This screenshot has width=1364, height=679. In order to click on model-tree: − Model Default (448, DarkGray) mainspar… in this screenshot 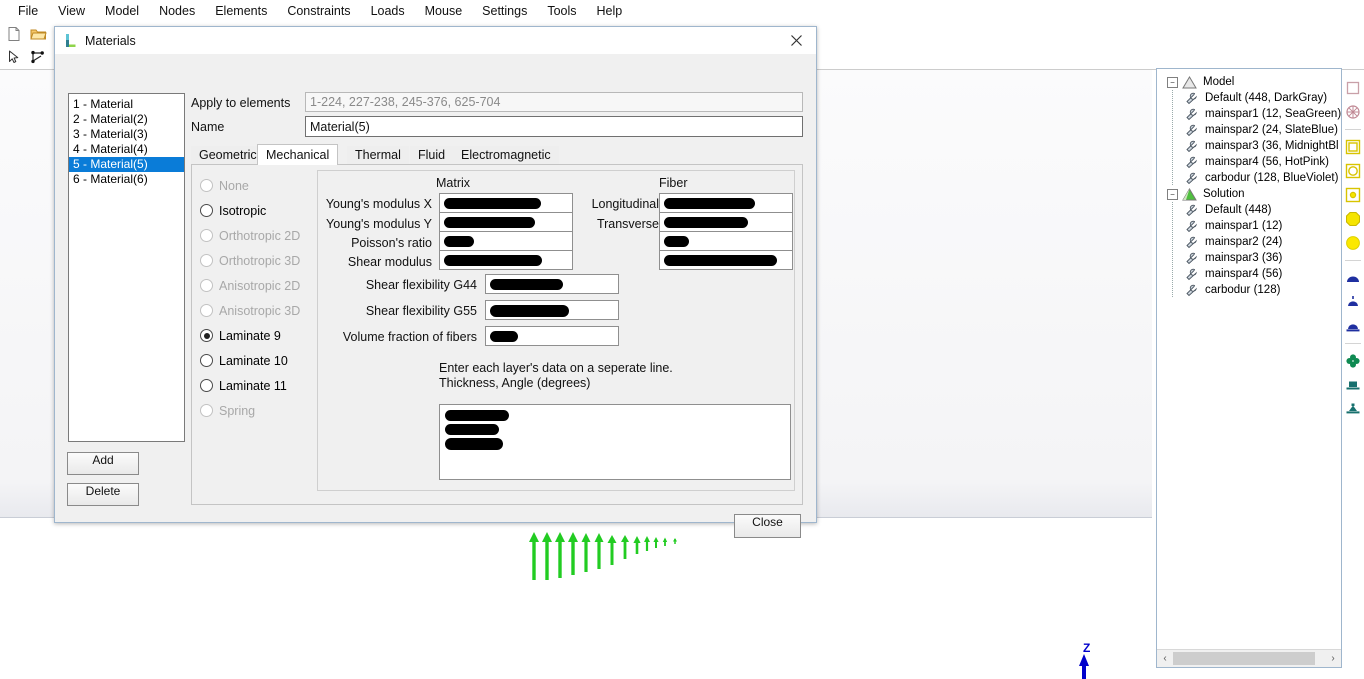, I will do `click(1249, 358)`.